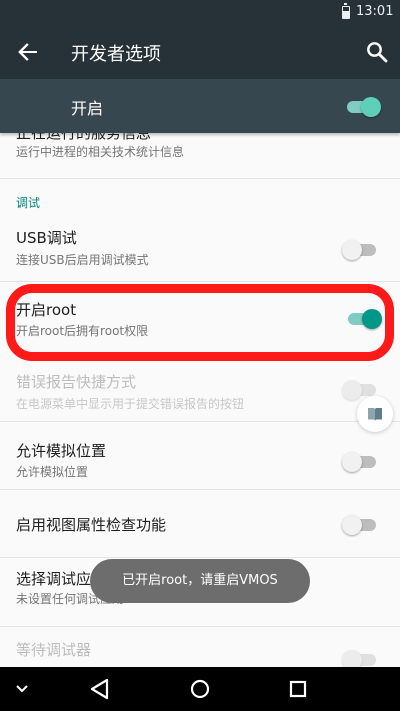 Image resolution: width=400 pixels, height=711 pixels. Describe the element at coordinates (200, 523) in the screenshot. I see `pref-view-attribute-inspection: 启用视图属性检查功能` at that location.